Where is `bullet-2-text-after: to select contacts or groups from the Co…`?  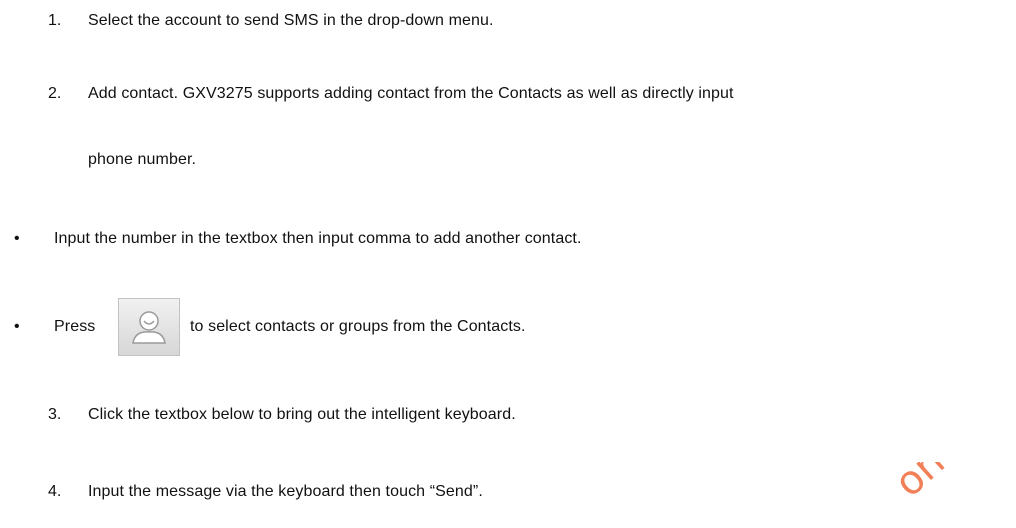 bullet-2-text-after: to select contacts or groups from the Co… is located at coordinates (358, 326).